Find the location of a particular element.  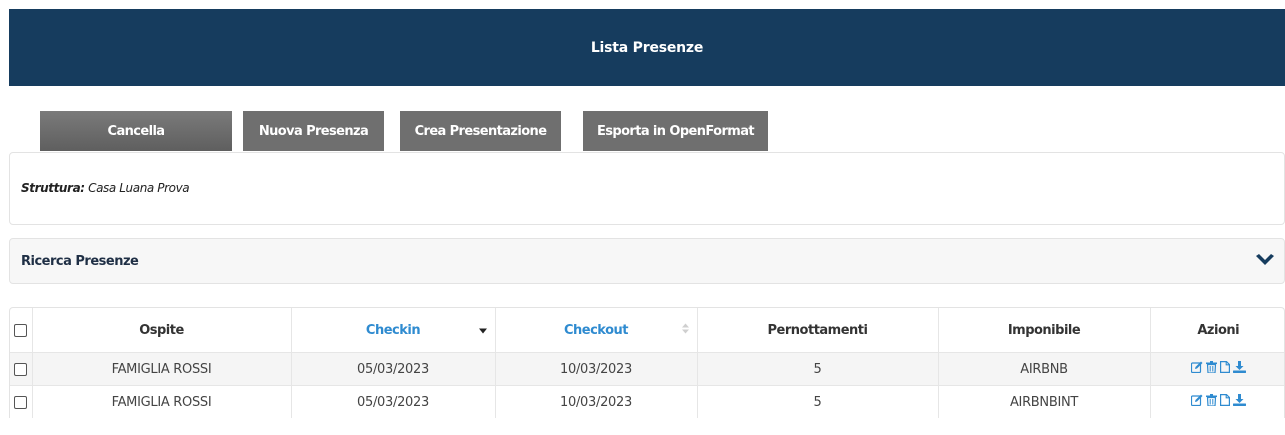

column-header-ospite: Ospite is located at coordinates (162, 330).